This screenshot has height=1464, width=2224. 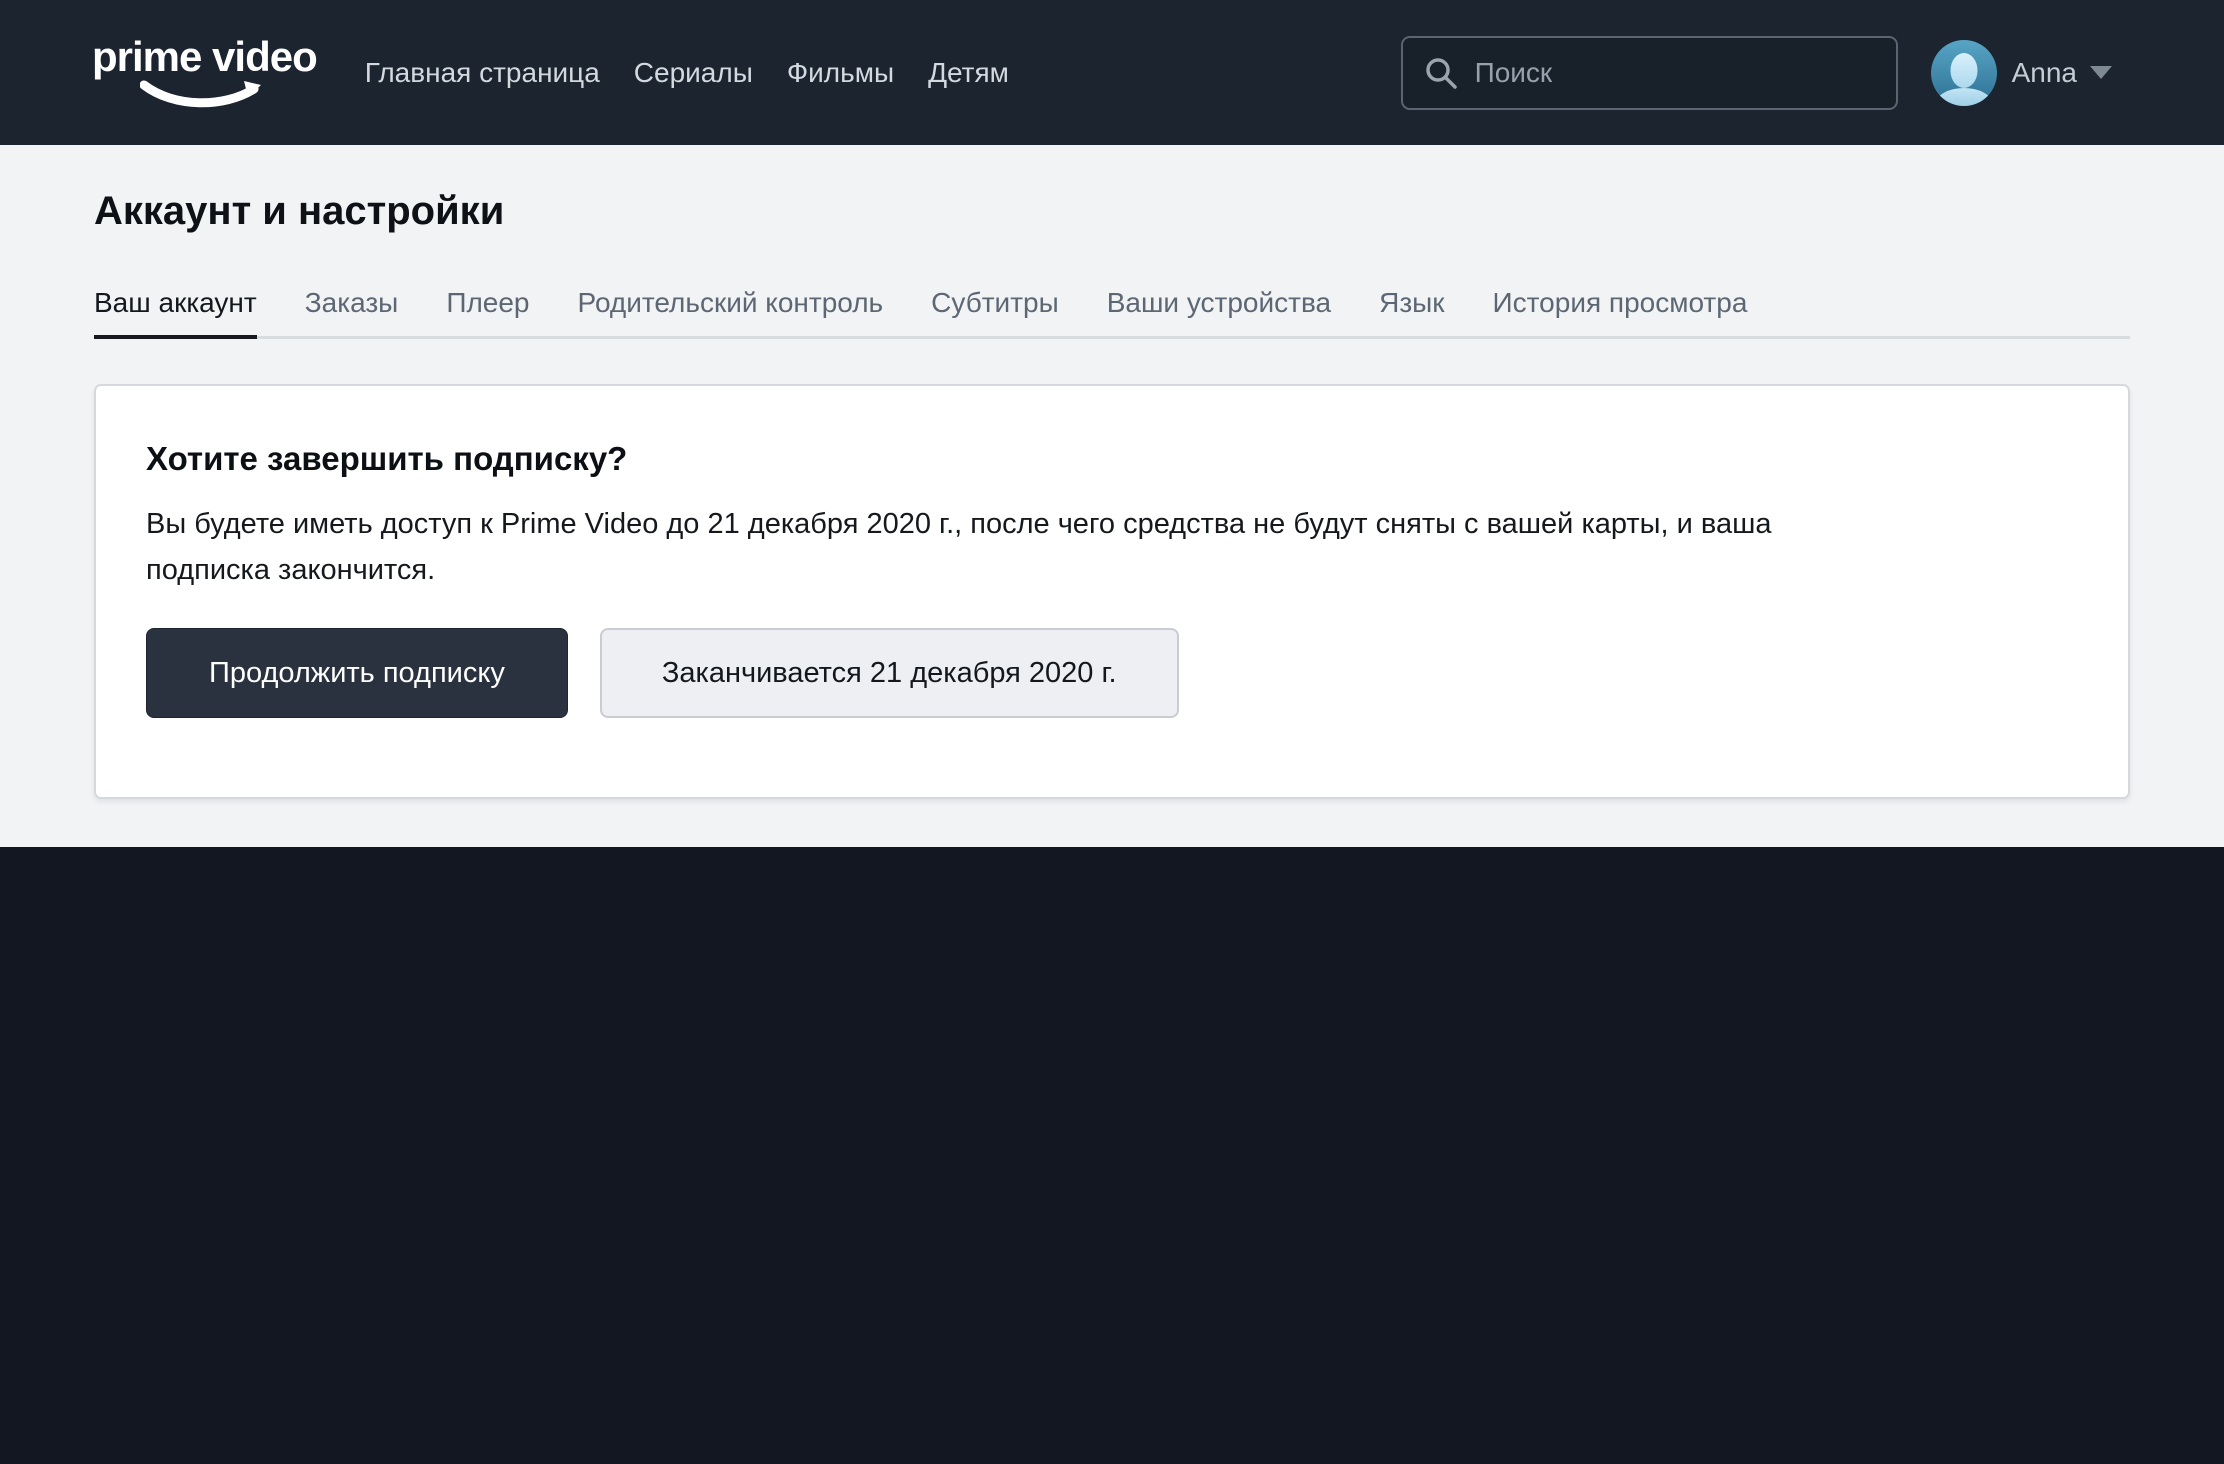 What do you see at coordinates (1963, 96) in the screenshot?
I see `avatar-shoulders-shape` at bounding box center [1963, 96].